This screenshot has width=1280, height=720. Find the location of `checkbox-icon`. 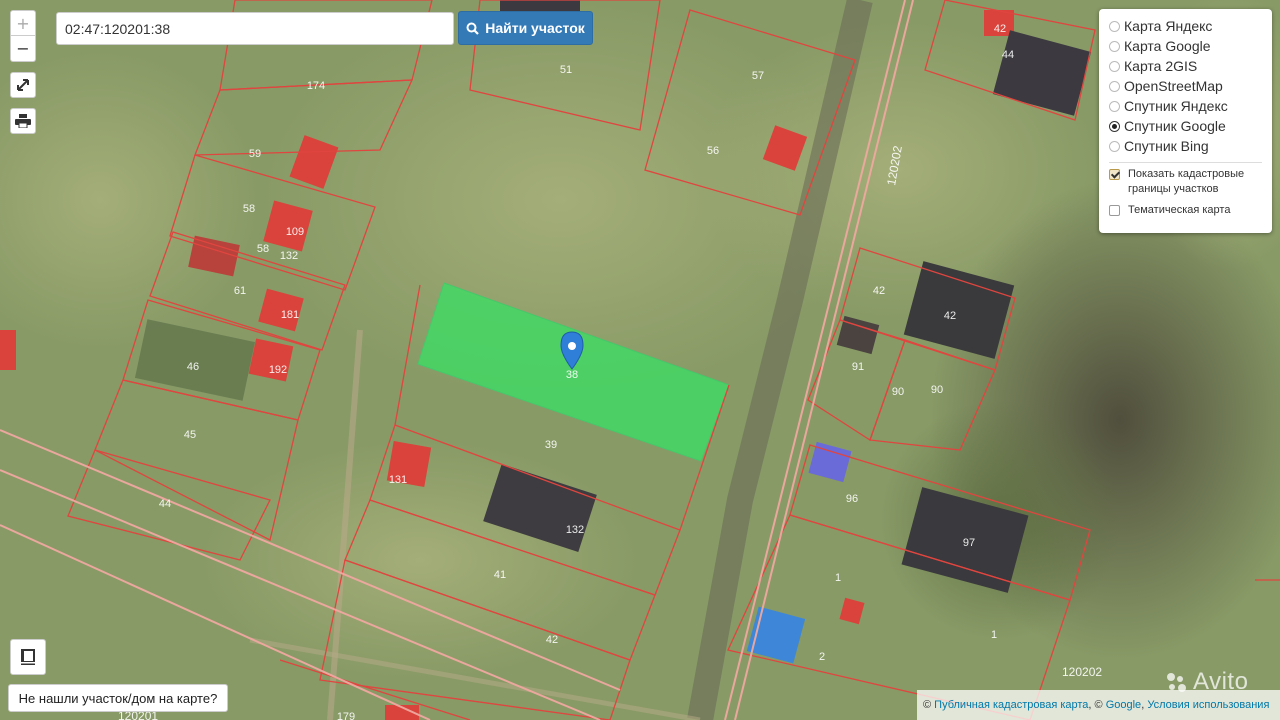

checkbox-icon is located at coordinates (1114, 210).